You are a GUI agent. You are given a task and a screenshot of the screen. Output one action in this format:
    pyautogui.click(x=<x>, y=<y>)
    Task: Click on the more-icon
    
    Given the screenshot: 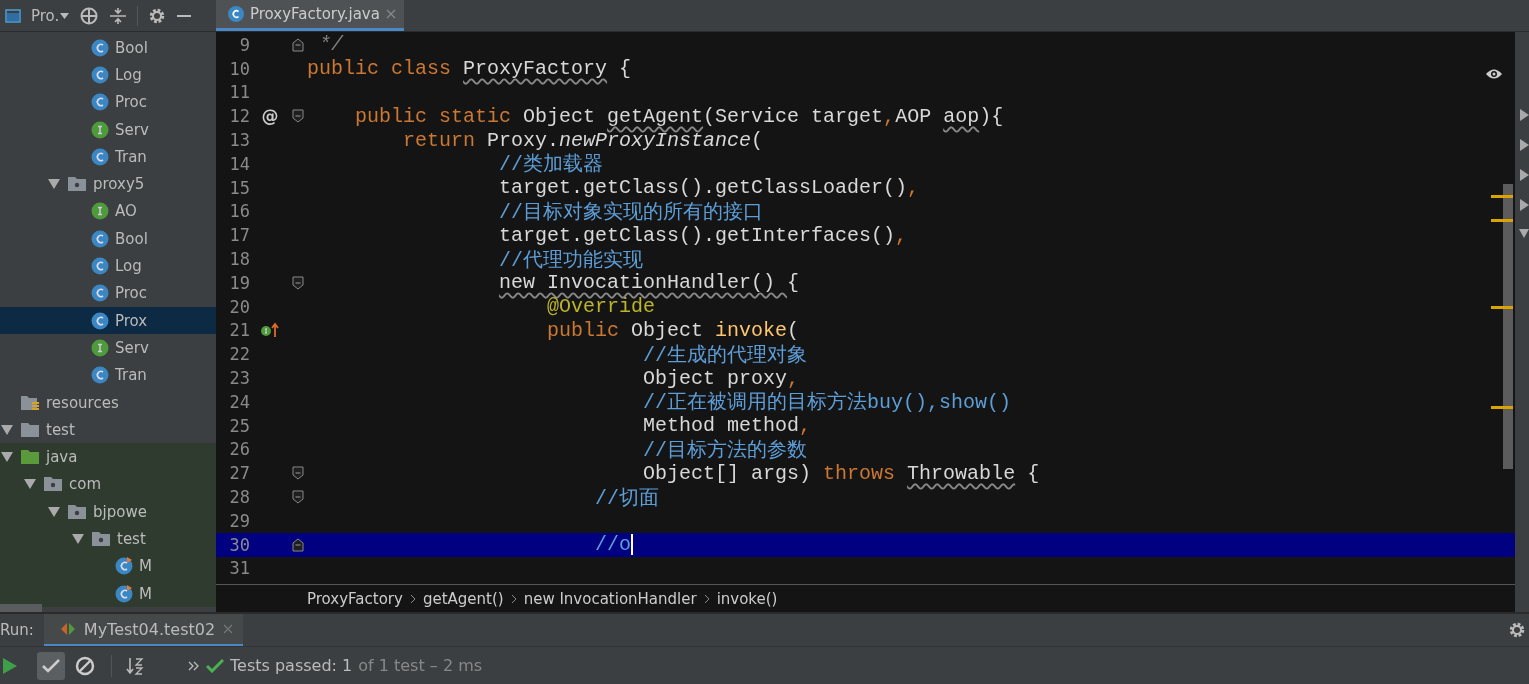 What is the action you would take?
    pyautogui.click(x=194, y=665)
    